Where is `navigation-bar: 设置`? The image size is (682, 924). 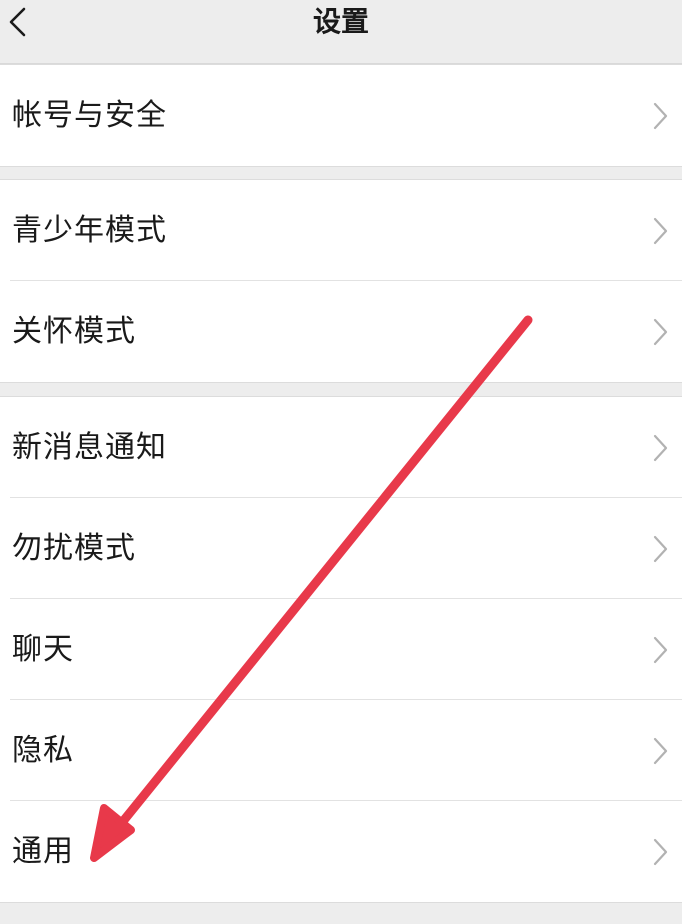 navigation-bar: 设置 is located at coordinates (341, 32).